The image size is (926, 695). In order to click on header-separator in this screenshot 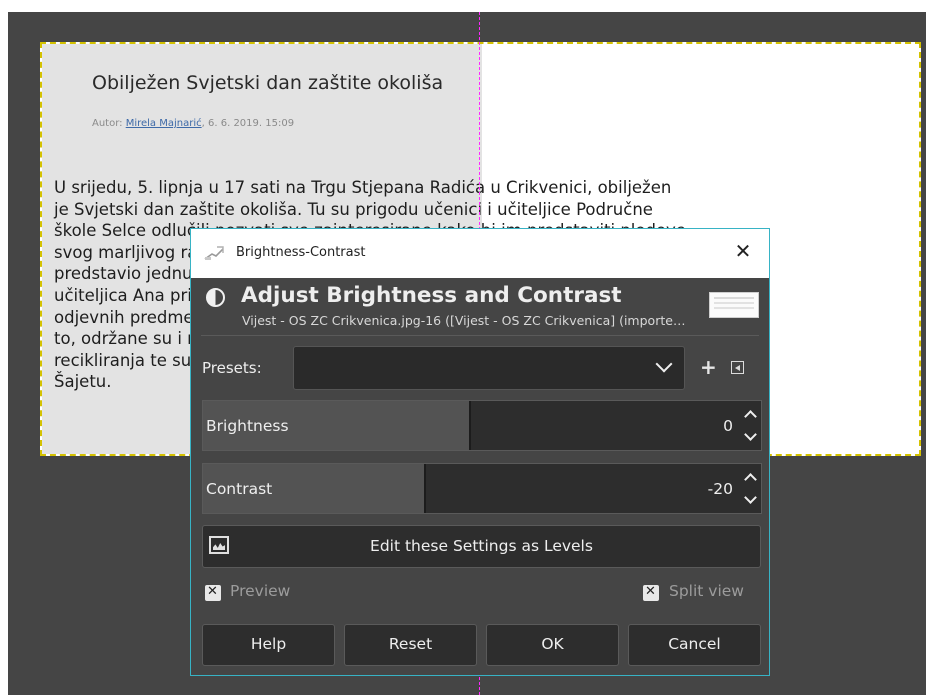, I will do `click(480, 335)`.